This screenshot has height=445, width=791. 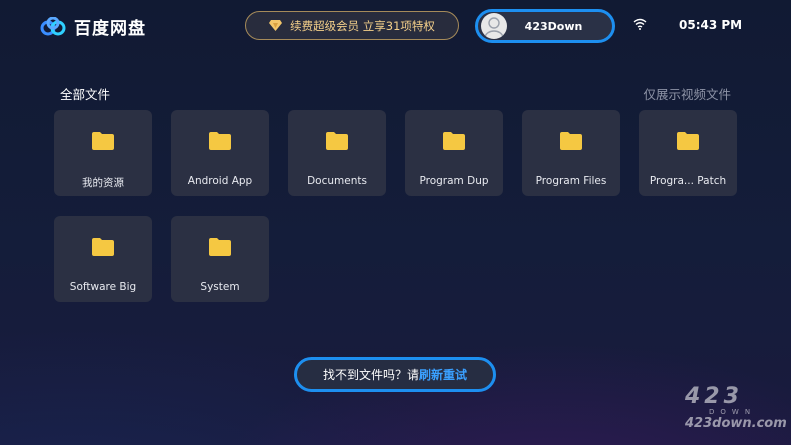 What do you see at coordinates (85, 94) in the screenshot?
I see `section-title: 全部文件` at bounding box center [85, 94].